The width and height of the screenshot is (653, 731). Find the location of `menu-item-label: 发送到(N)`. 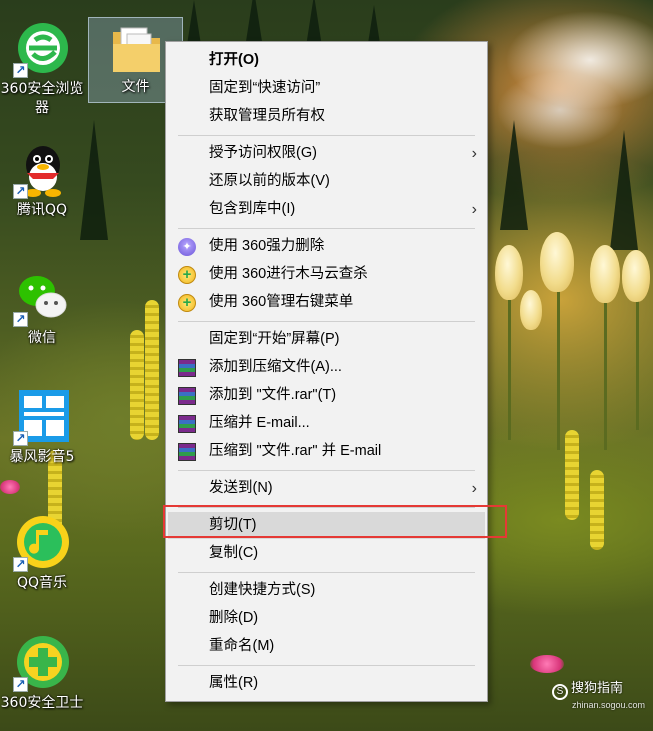

menu-item-label: 发送到(N) is located at coordinates (241, 488).